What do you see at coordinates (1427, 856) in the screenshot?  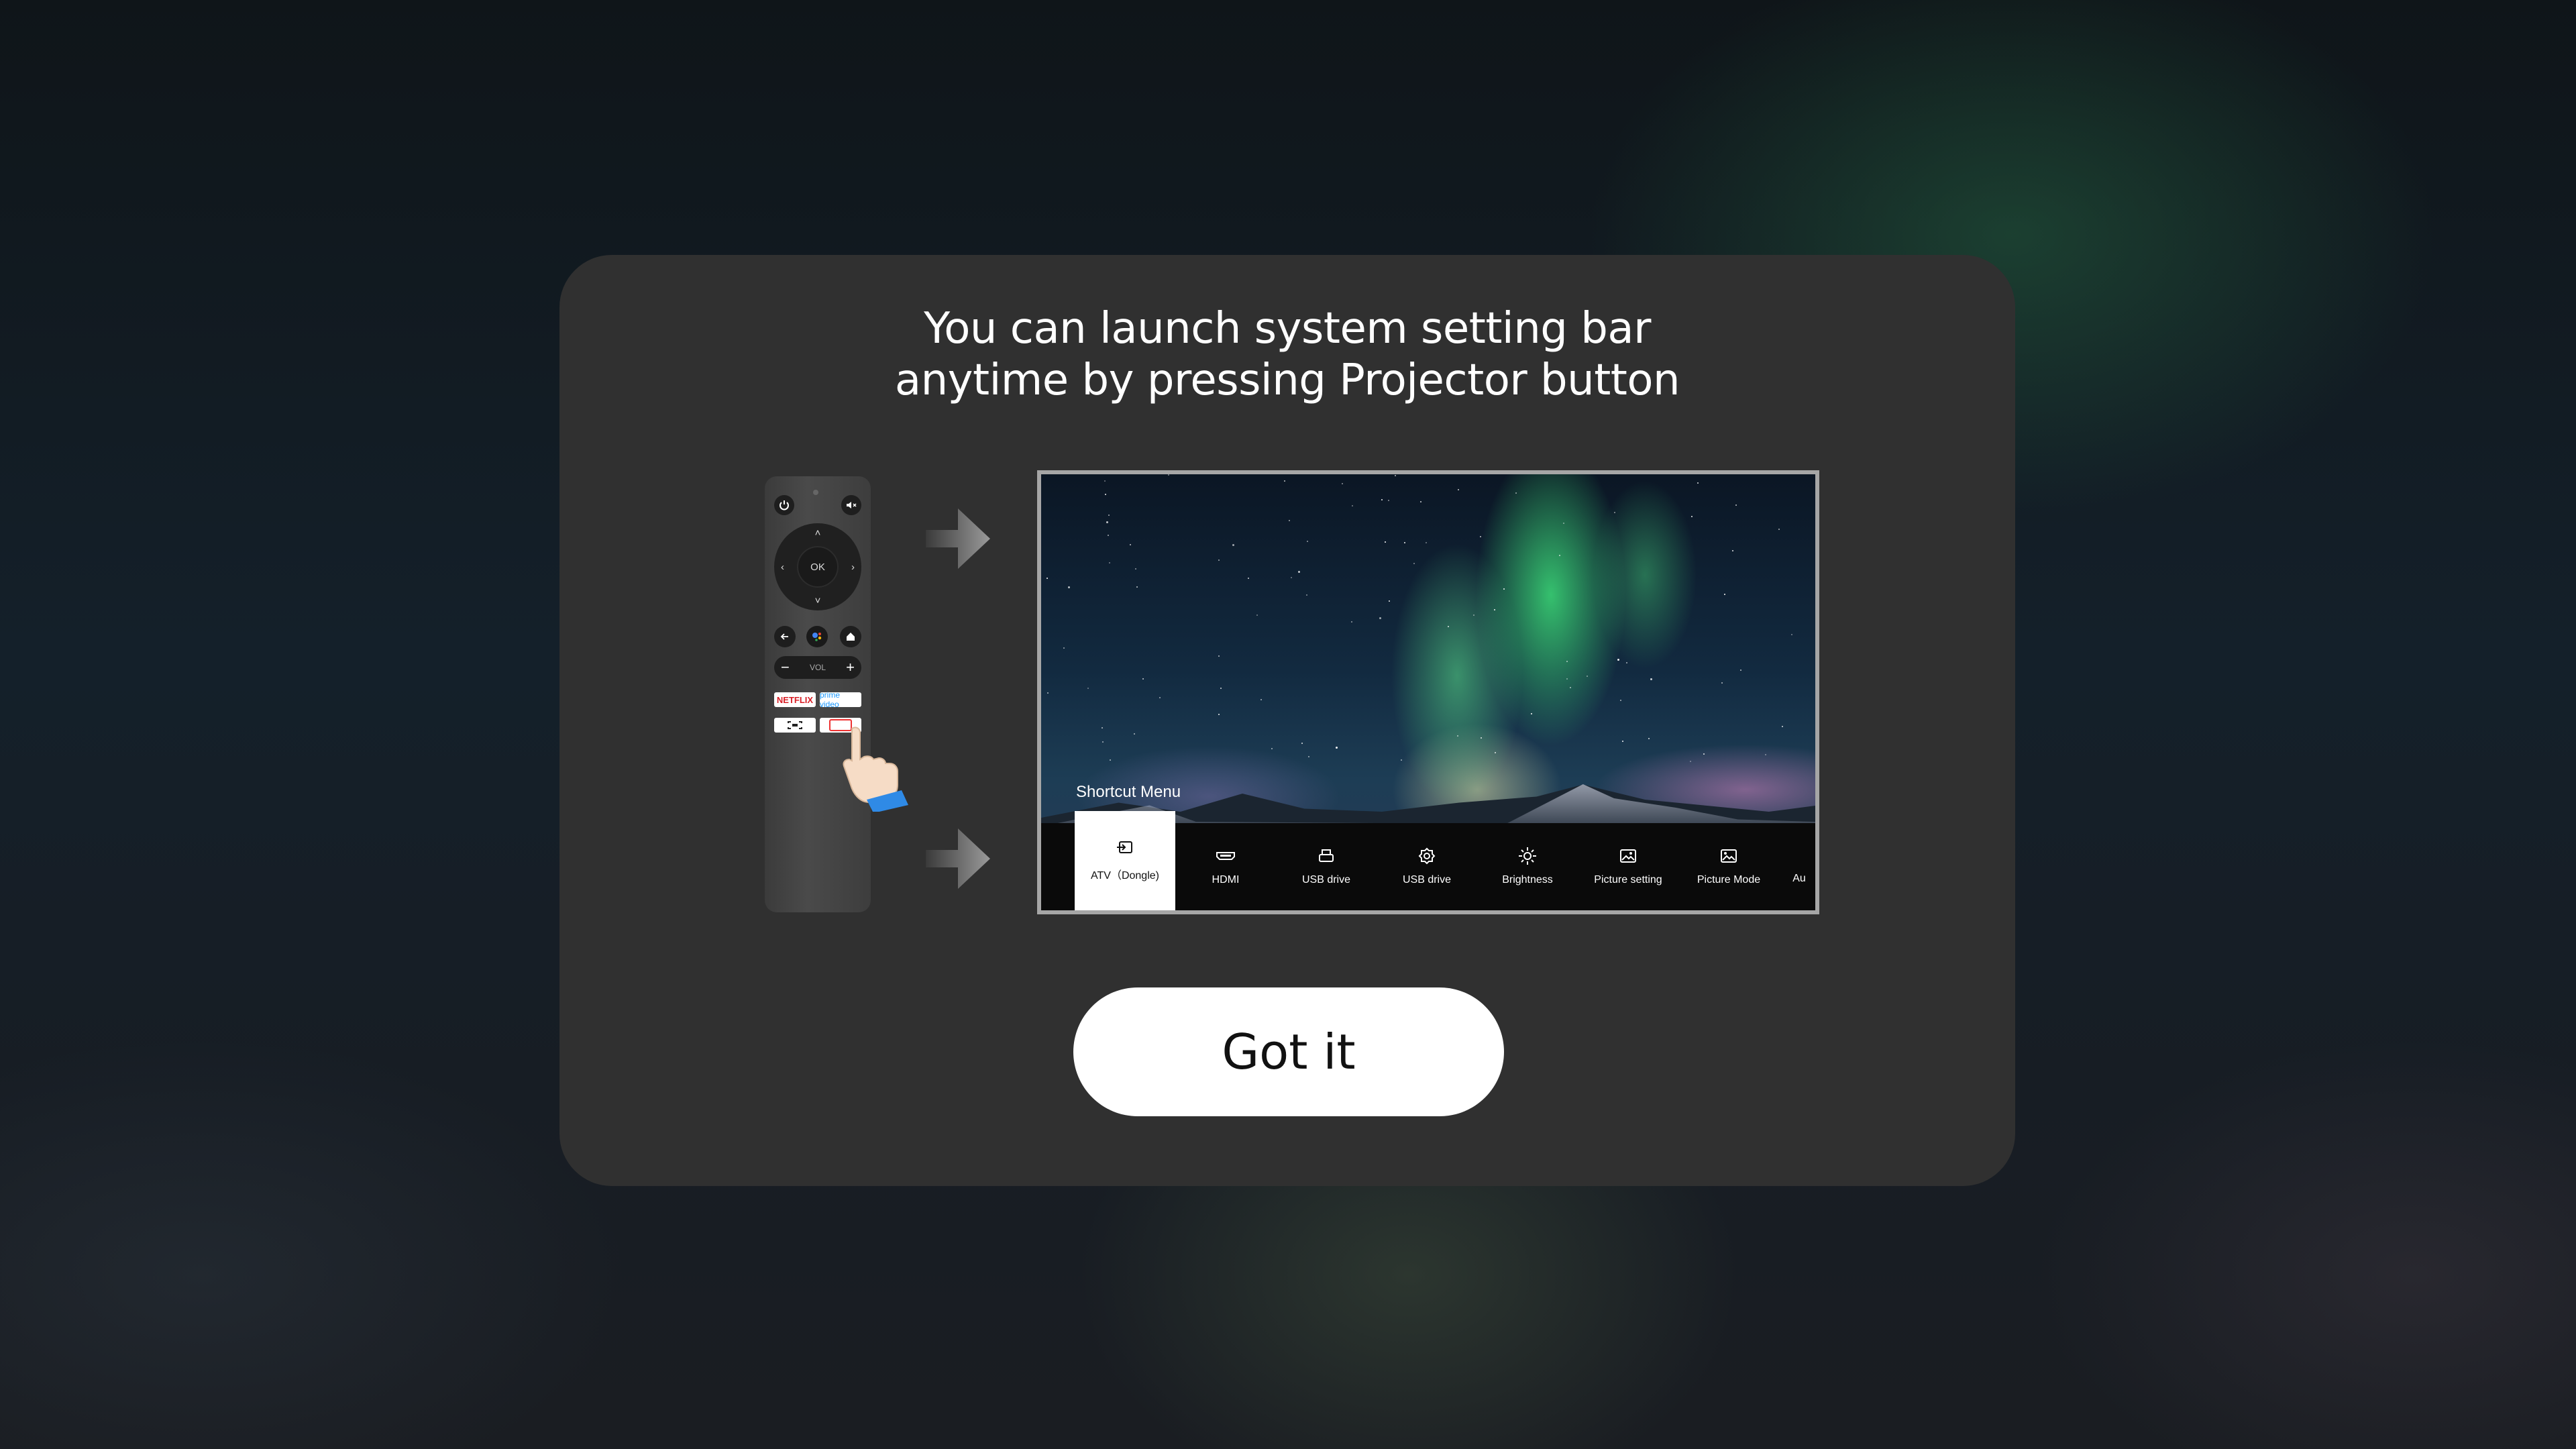 I see `settings-icon` at bounding box center [1427, 856].